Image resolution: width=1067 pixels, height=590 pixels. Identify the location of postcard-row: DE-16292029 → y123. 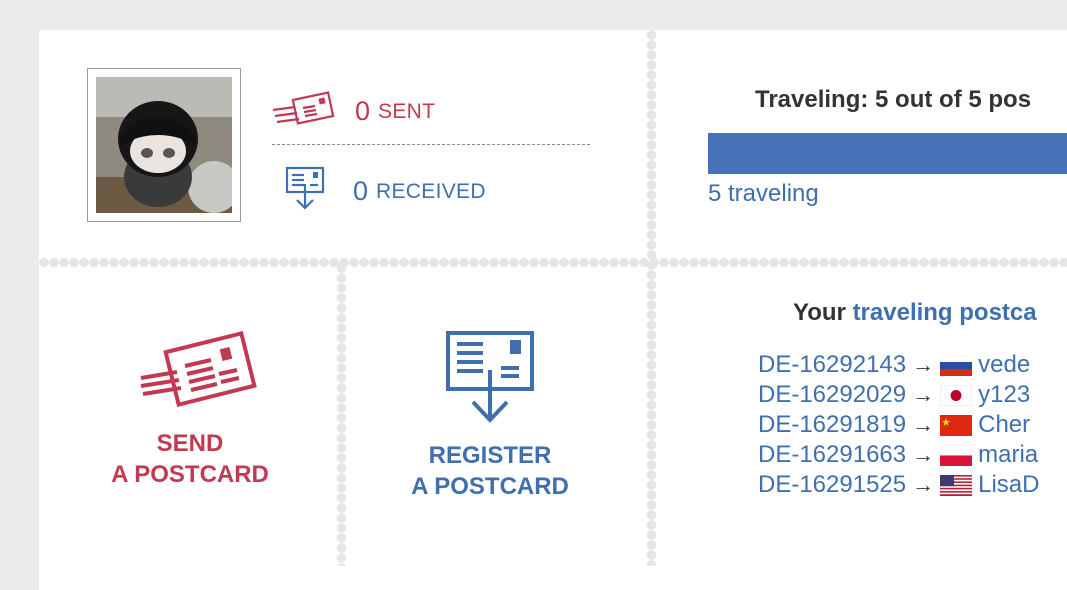
(912, 395).